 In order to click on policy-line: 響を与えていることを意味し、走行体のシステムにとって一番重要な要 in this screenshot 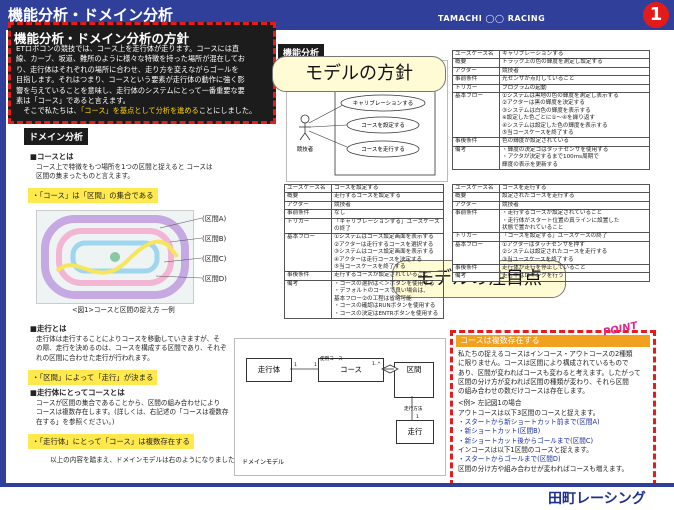, I will do `click(130, 90)`.